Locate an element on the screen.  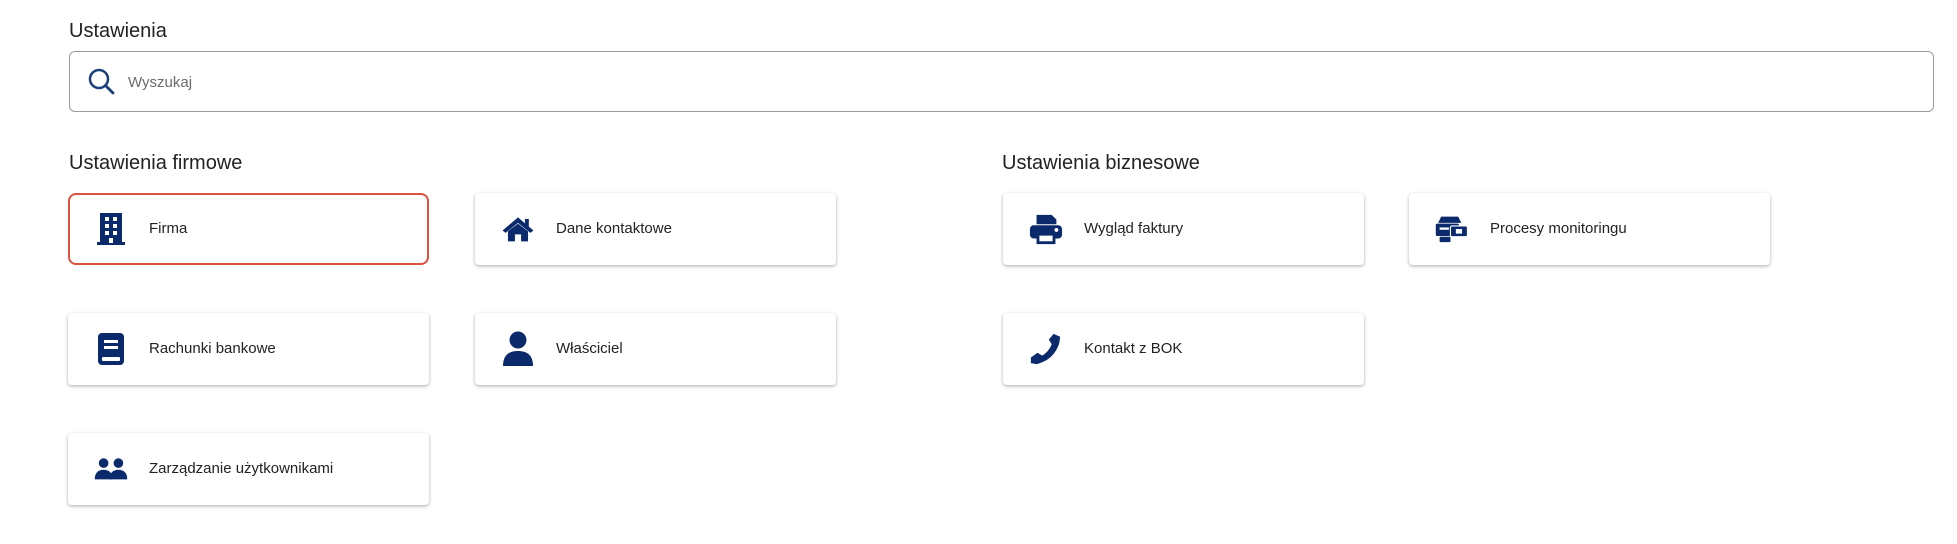
users-icon is located at coordinates (111, 469).